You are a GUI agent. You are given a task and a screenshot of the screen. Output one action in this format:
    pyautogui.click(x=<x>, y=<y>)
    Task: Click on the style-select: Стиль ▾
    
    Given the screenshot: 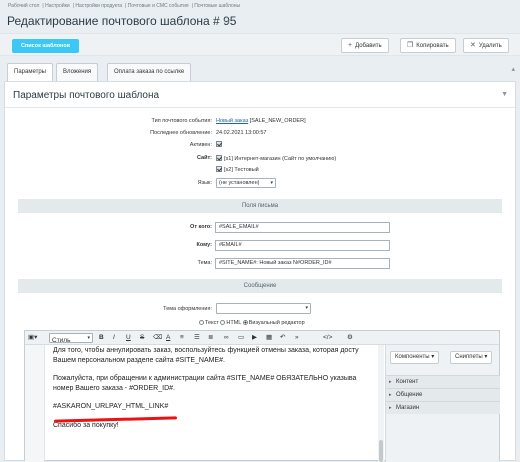 What is the action you would take?
    pyautogui.click(x=71, y=338)
    